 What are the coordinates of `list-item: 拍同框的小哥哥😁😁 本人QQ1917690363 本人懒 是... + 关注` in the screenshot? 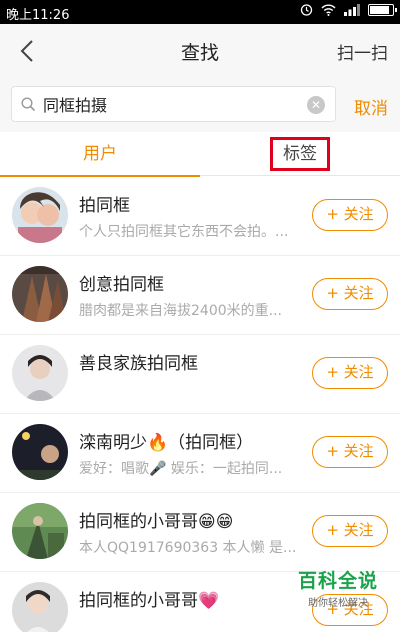 It's located at (200, 532).